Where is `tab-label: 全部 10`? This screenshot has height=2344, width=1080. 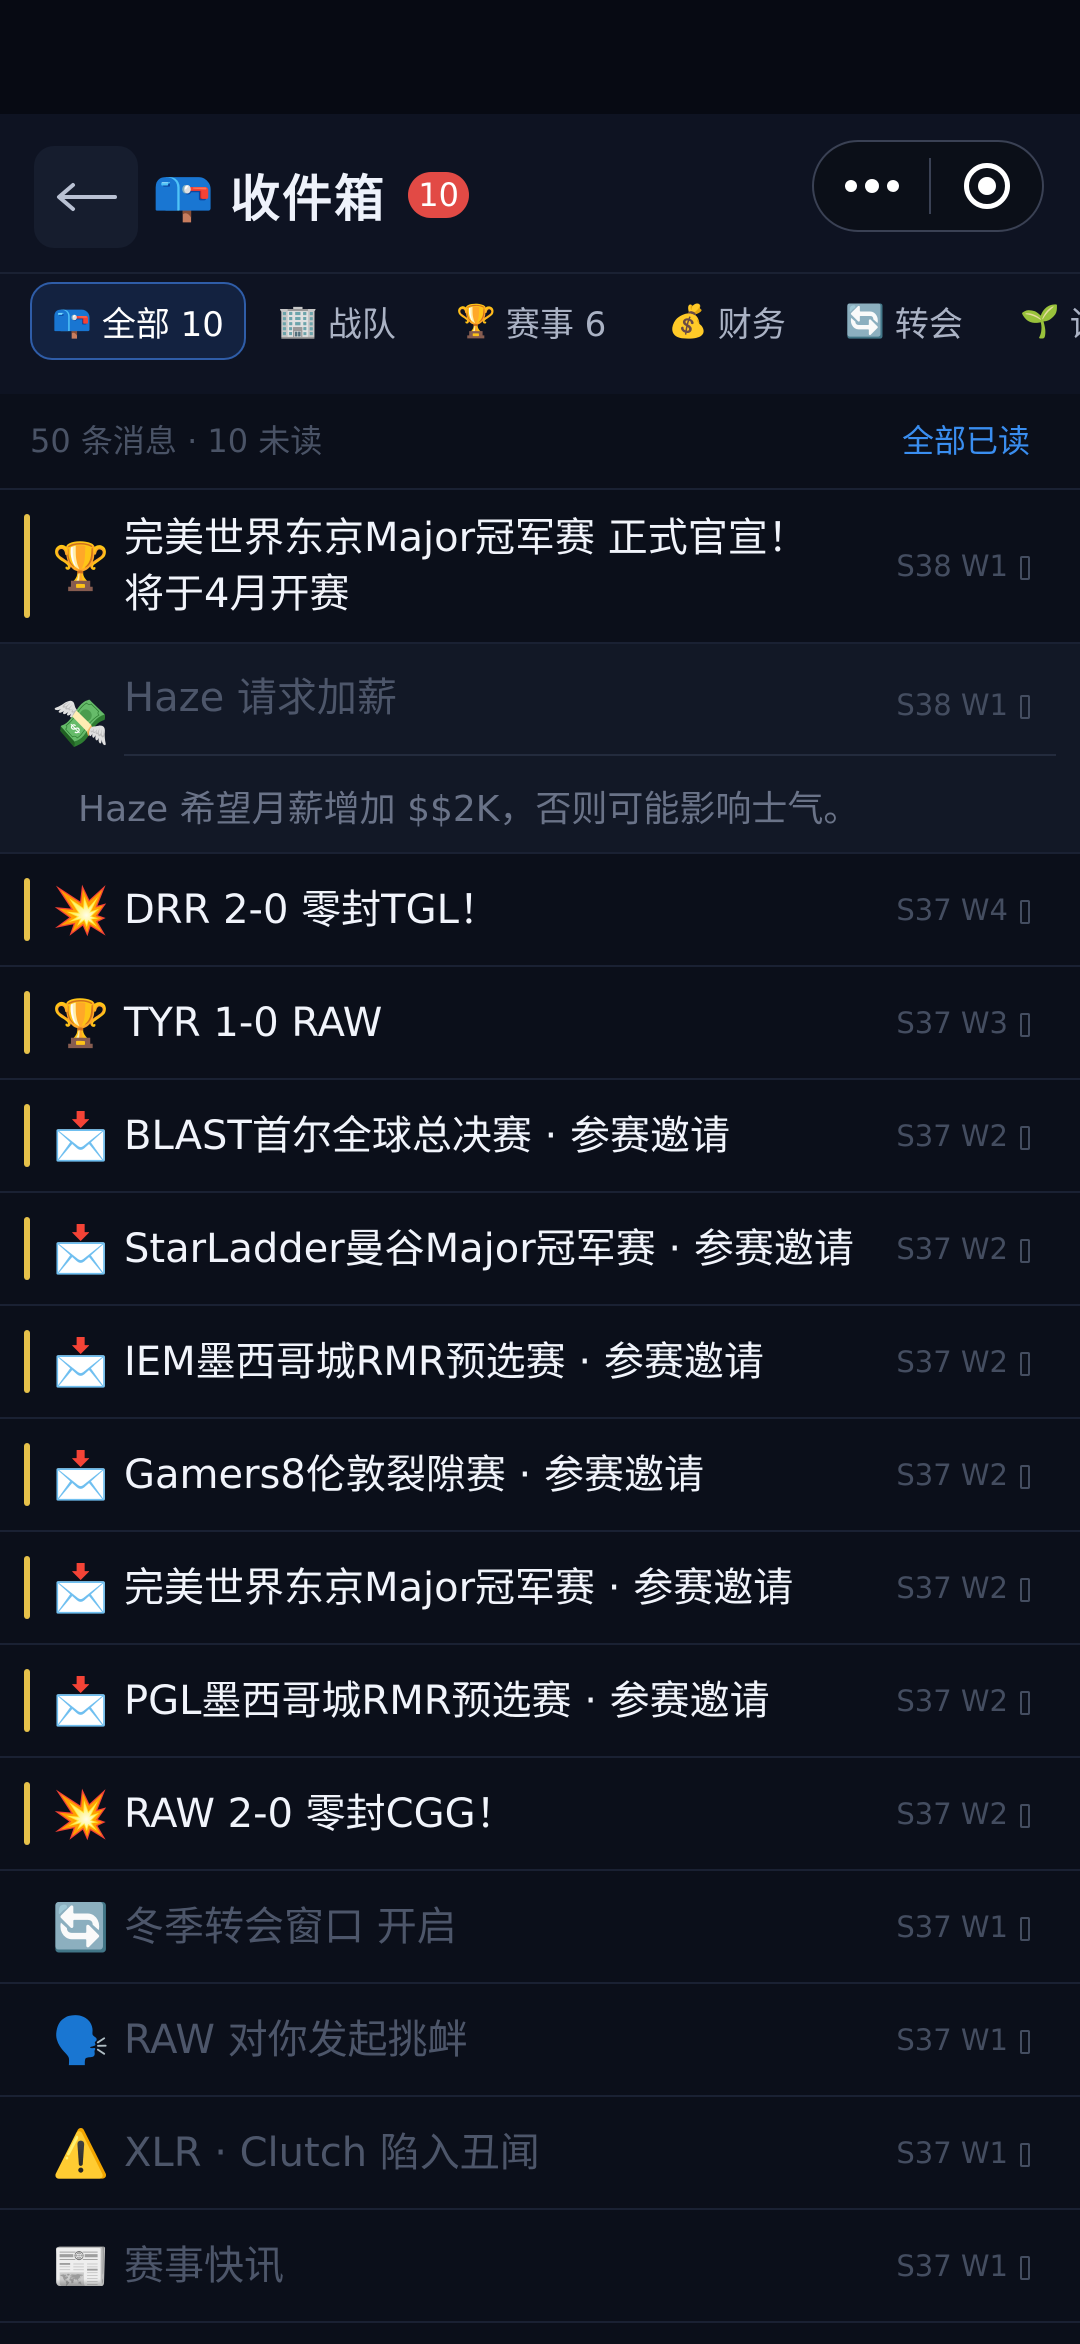 tab-label: 全部 10 is located at coordinates (162, 324).